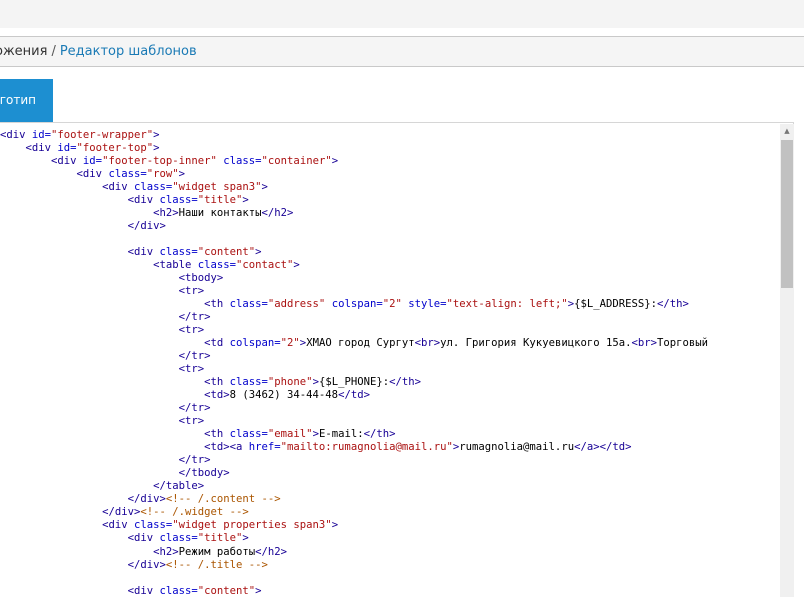 Image resolution: width=804 pixels, height=597 pixels. Describe the element at coordinates (392, 304) in the screenshot. I see `code-token: "2"` at that location.